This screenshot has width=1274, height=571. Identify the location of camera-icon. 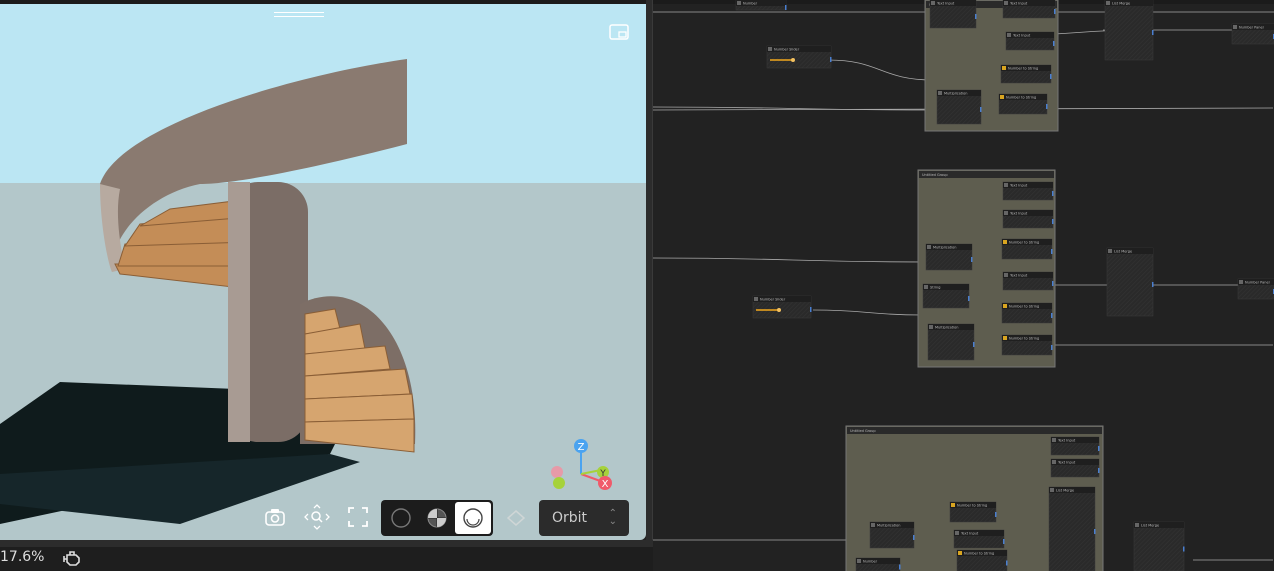
(275, 517).